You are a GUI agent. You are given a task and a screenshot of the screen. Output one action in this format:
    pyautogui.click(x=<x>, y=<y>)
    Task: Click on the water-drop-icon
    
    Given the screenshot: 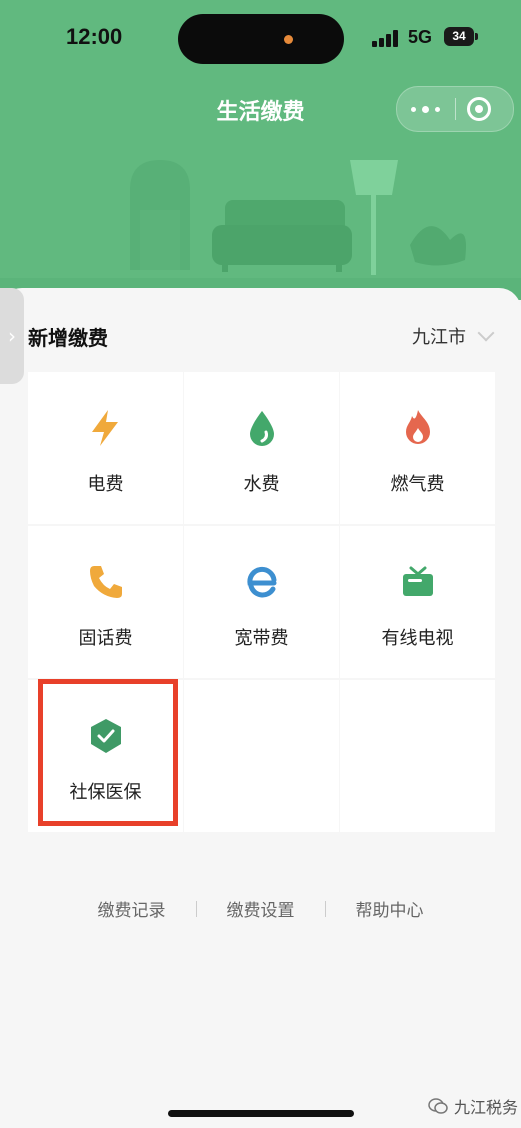 What is the action you would take?
    pyautogui.click(x=261, y=428)
    